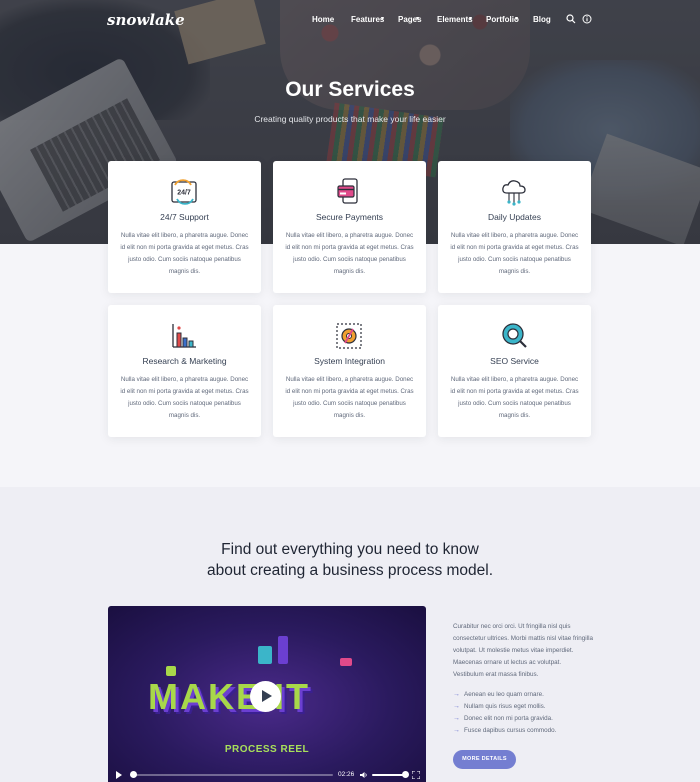 The width and height of the screenshot is (700, 782). Describe the element at coordinates (523, 707) in the screenshot. I see `list-item: → Nullam quis risus eget mollis.` at that location.